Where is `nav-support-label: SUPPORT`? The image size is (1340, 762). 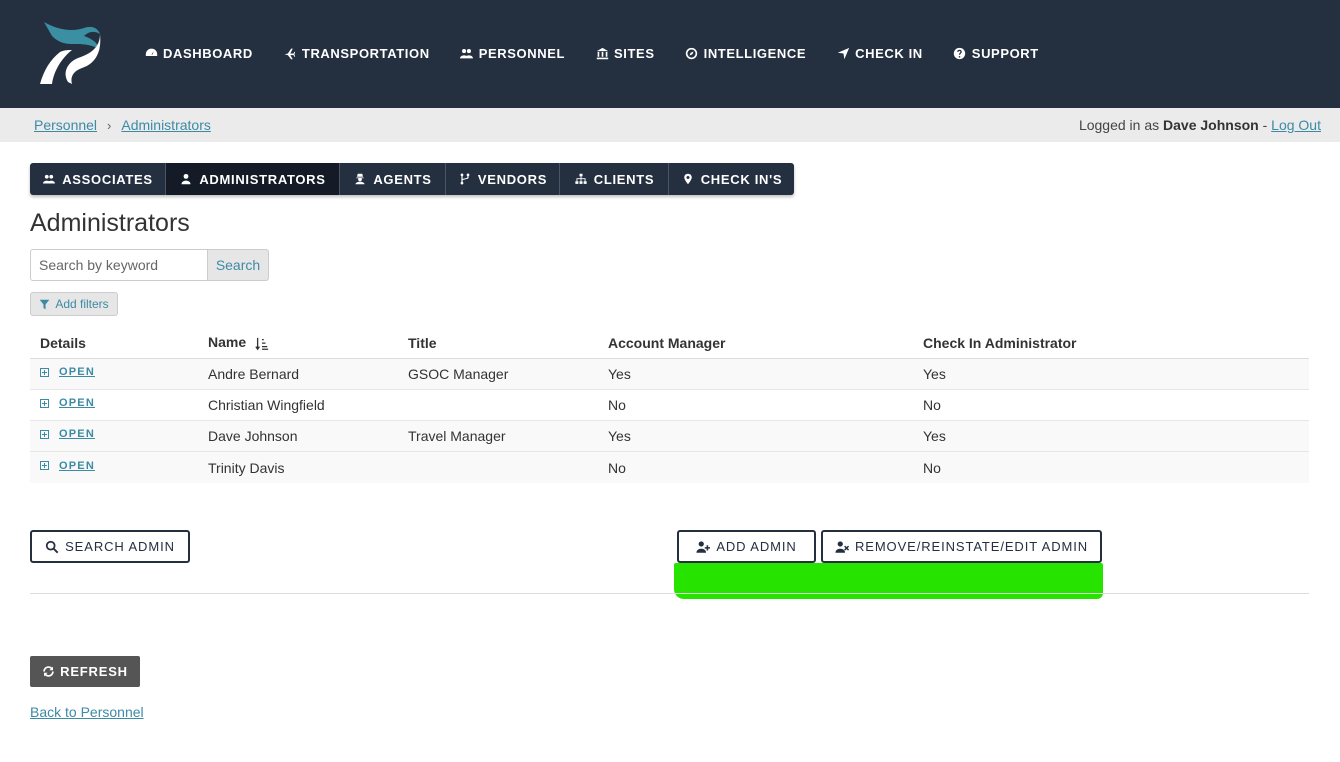 nav-support-label: SUPPORT is located at coordinates (1005, 53).